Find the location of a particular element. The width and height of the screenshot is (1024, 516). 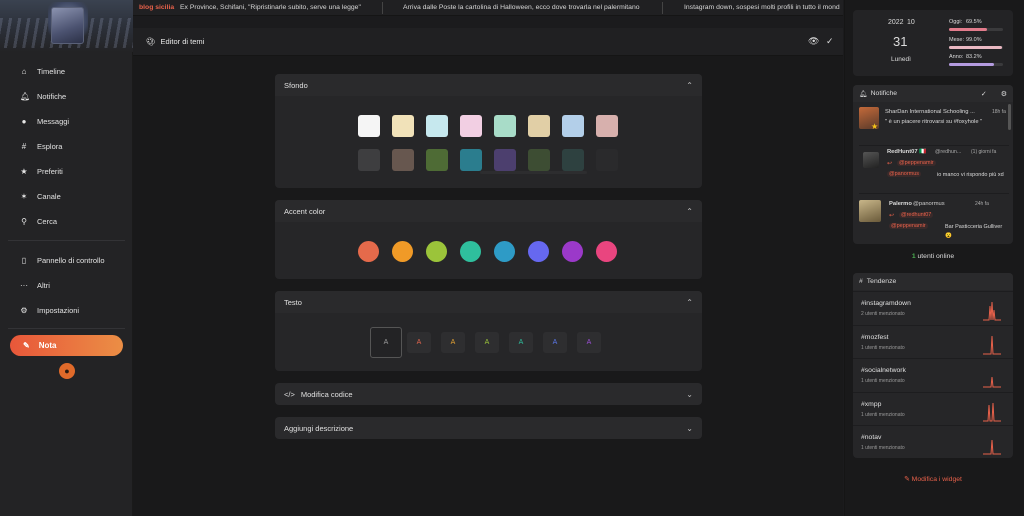

editor-header: 🎨︎ Editor di temi 👁︎ ✓ is located at coordinates (488, 42).